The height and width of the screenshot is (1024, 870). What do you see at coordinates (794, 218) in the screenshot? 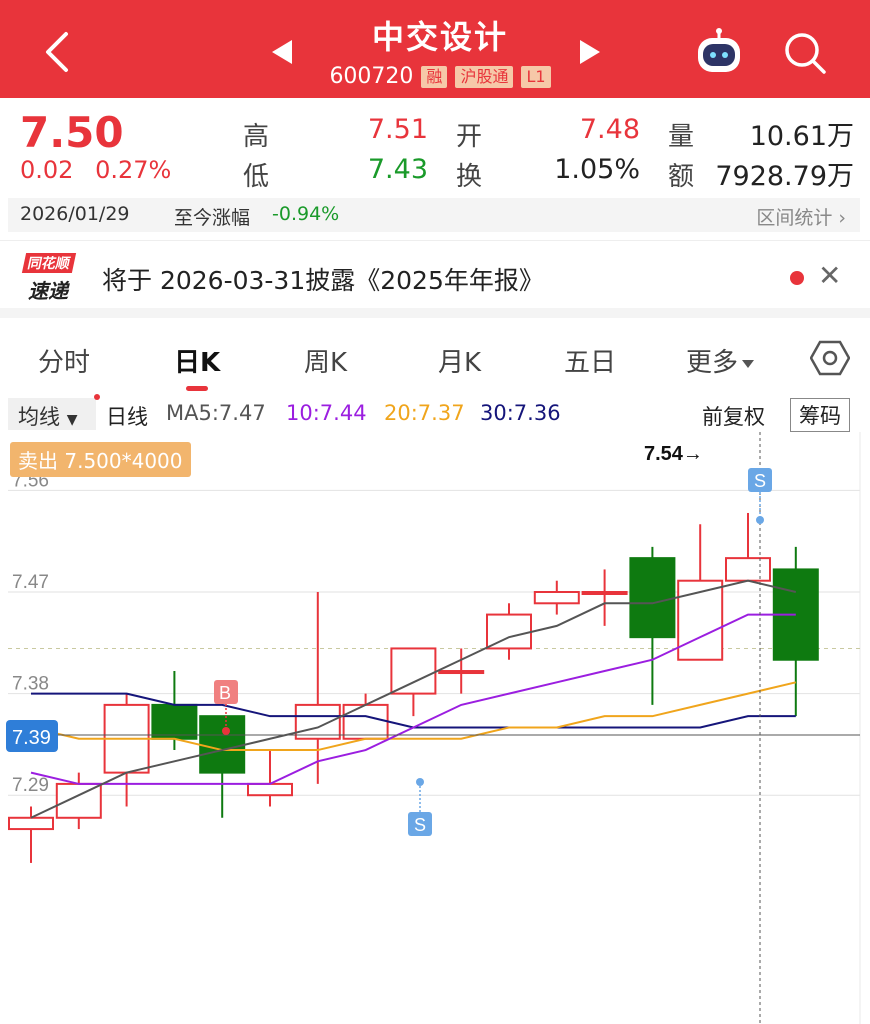
I see `range-stats-label: 区间统计` at bounding box center [794, 218].